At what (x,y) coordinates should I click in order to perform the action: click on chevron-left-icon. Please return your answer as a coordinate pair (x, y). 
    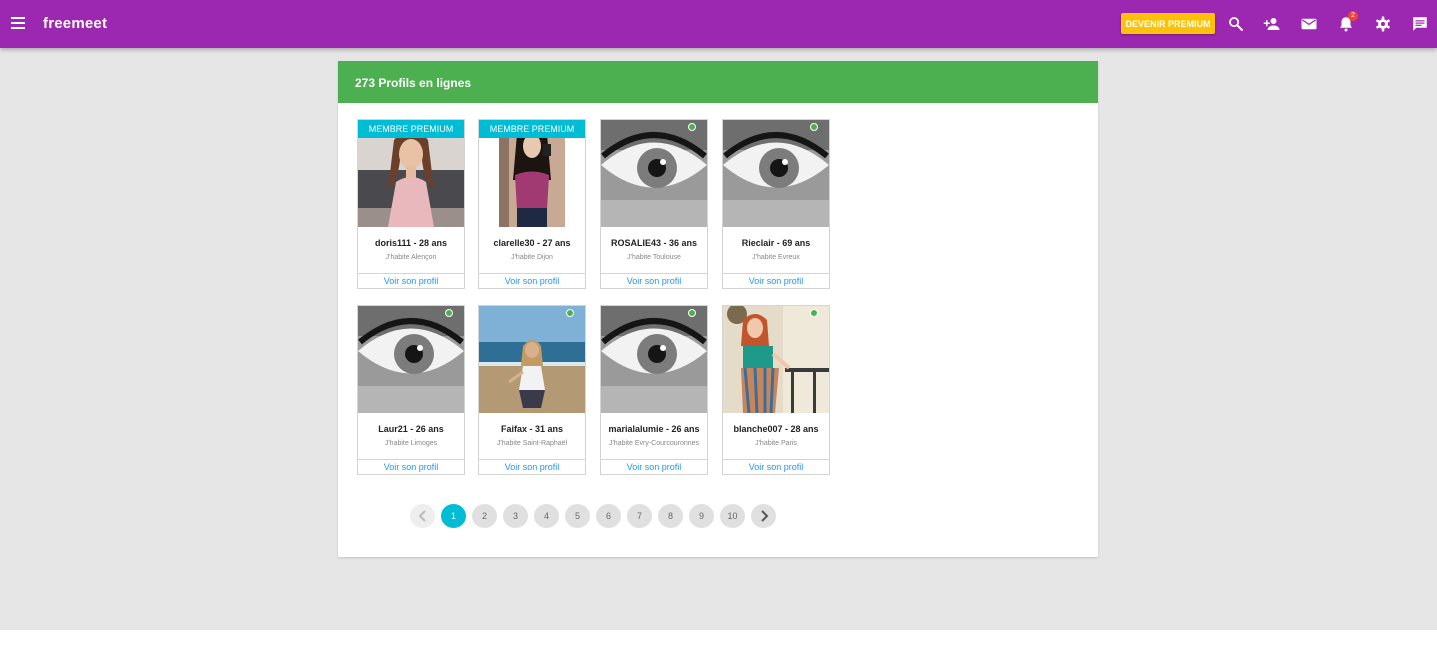
    Looking at the image, I should click on (422, 516).